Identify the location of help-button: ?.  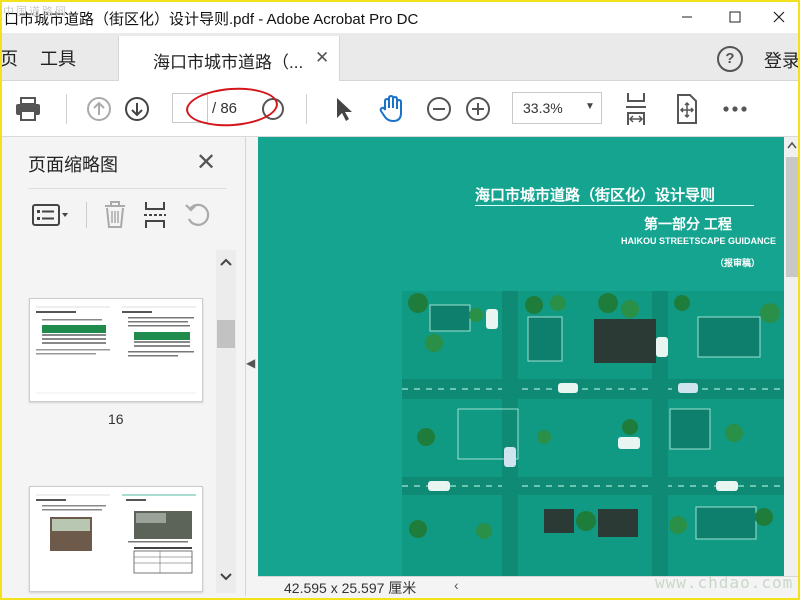
(730, 59).